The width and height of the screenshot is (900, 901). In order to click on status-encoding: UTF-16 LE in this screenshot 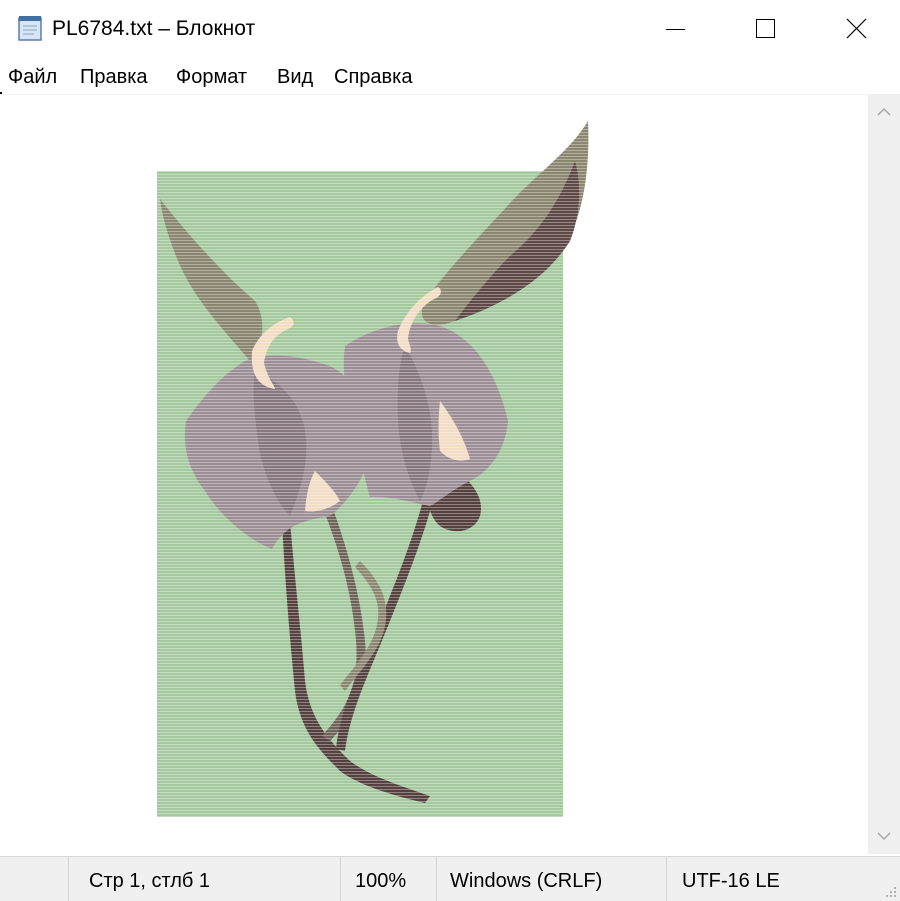, I will do `click(731, 881)`.